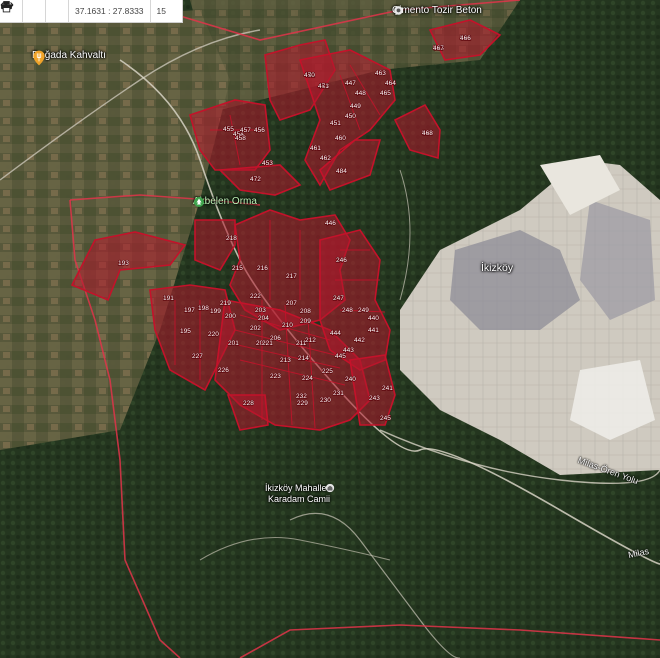 This screenshot has width=660, height=658. I want to click on parcel-number: 441, so click(373, 330).